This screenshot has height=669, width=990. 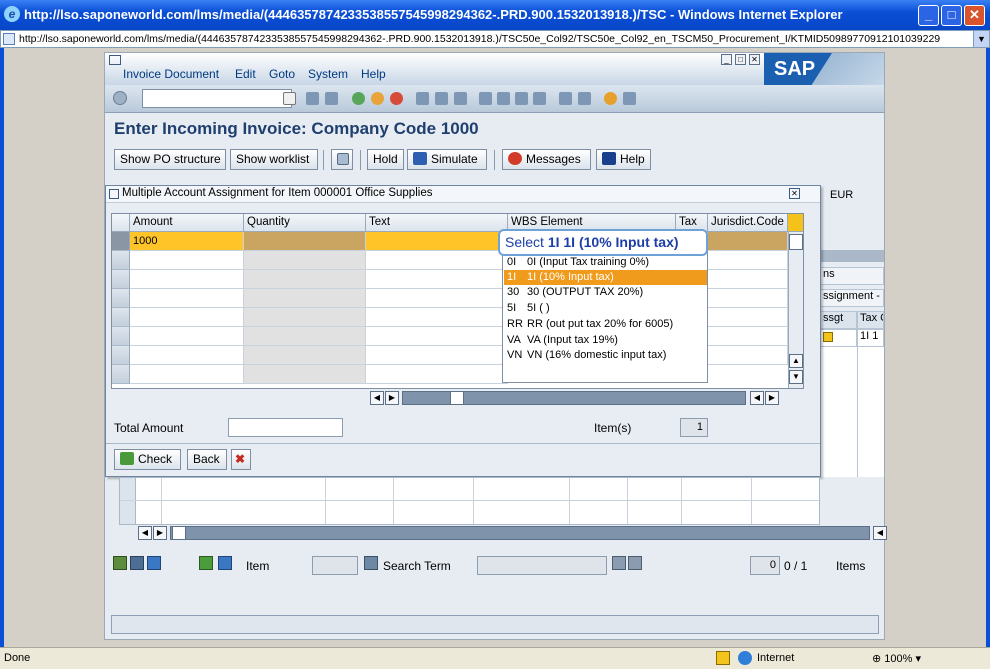 What do you see at coordinates (520, 533) in the screenshot?
I see `scroll-track` at bounding box center [520, 533].